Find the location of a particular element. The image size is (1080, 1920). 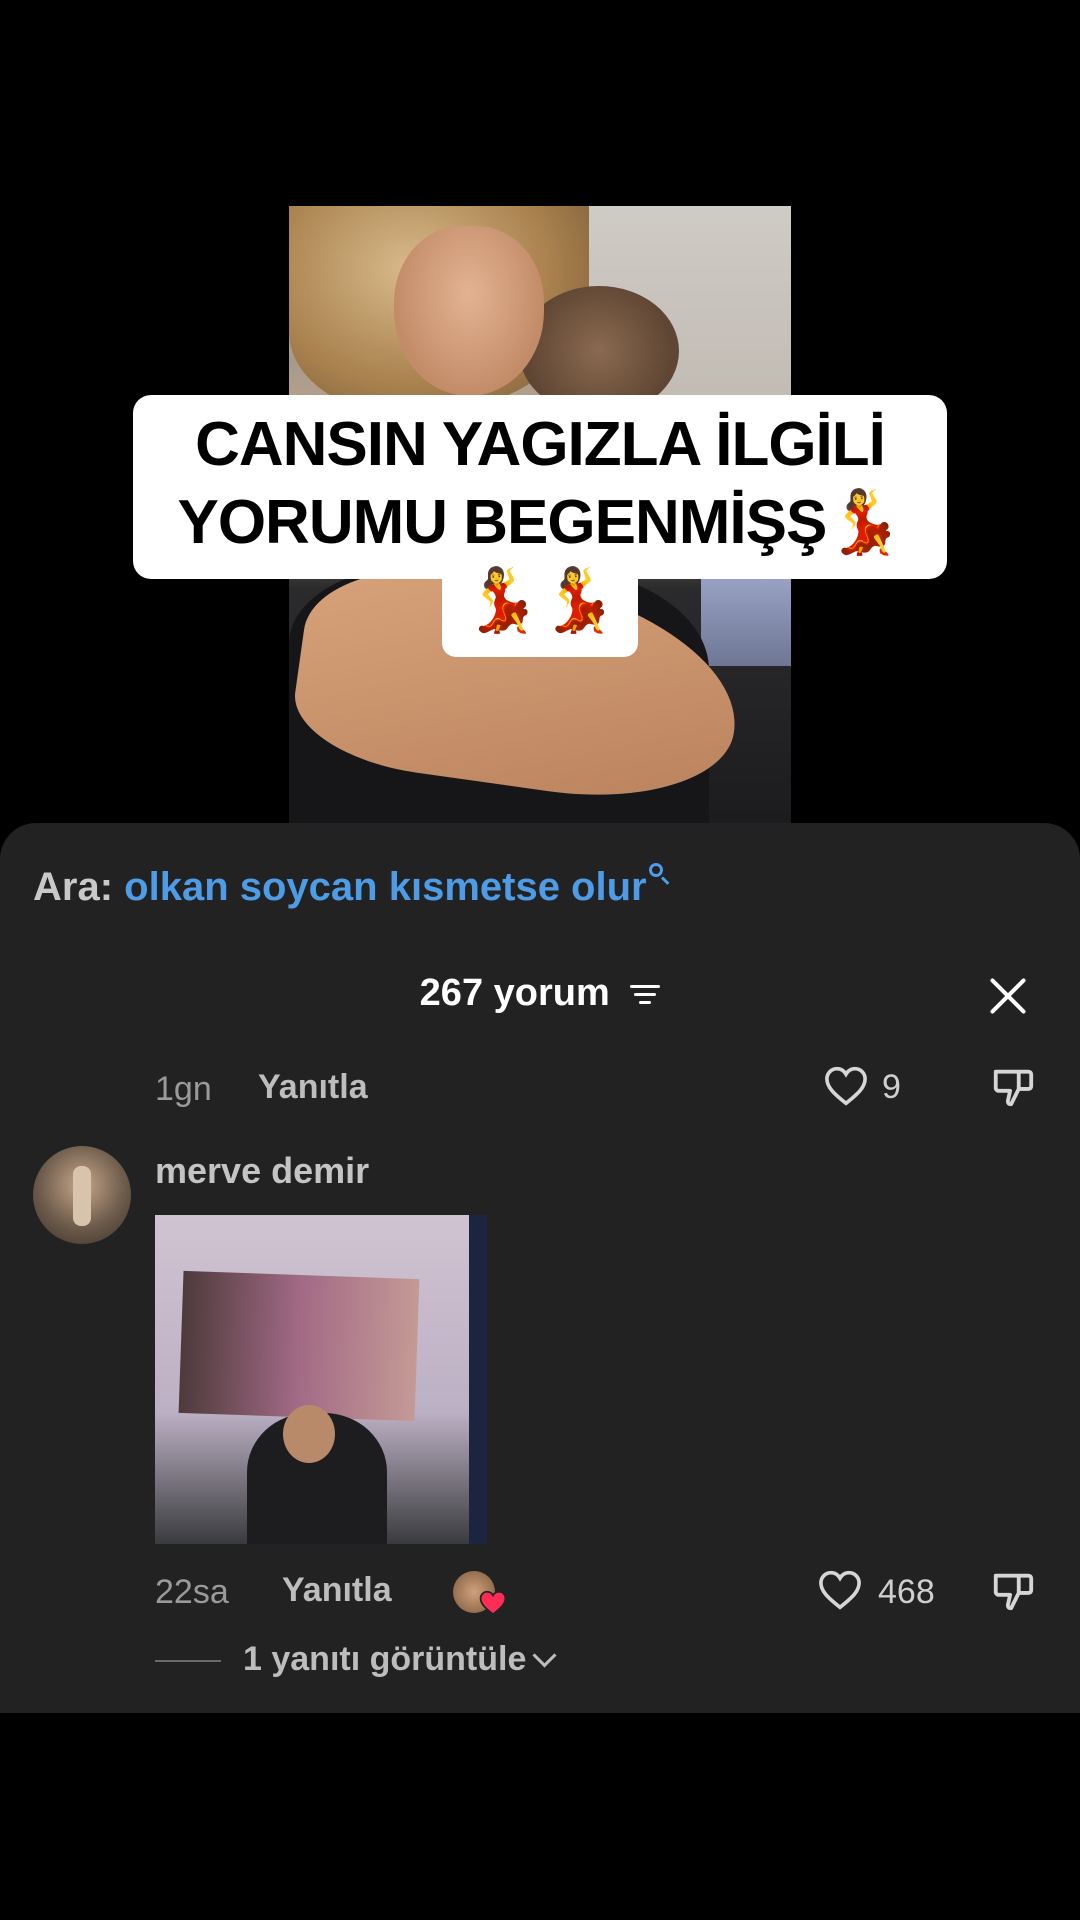

like-count: 9 is located at coordinates (891, 1087).